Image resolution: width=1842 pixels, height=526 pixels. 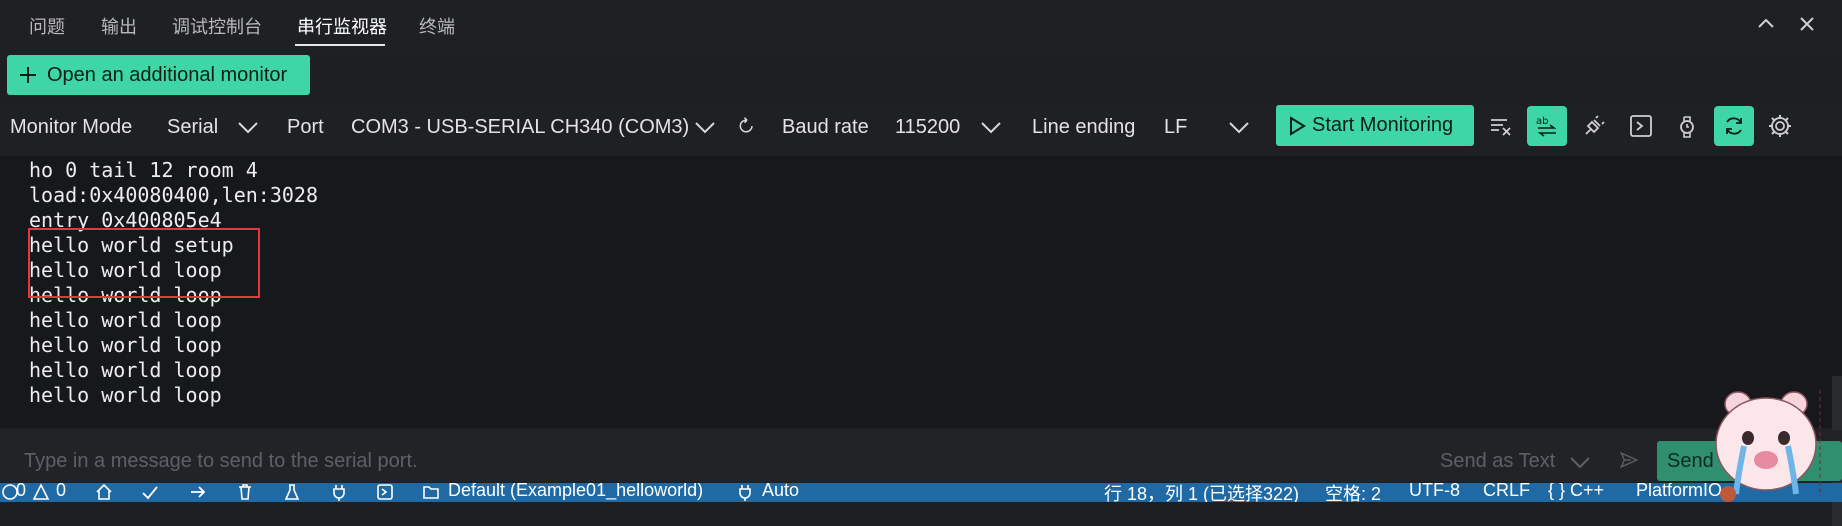 What do you see at coordinates (431, 492) in the screenshot?
I see `folder-icon` at bounding box center [431, 492].